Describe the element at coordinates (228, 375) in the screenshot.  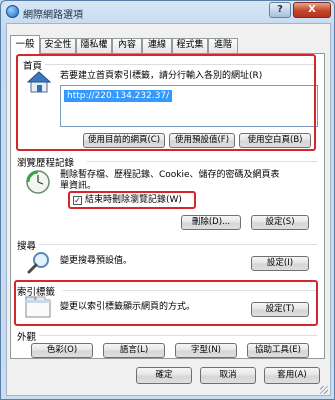
I see `cancel-button: 取消` at that location.